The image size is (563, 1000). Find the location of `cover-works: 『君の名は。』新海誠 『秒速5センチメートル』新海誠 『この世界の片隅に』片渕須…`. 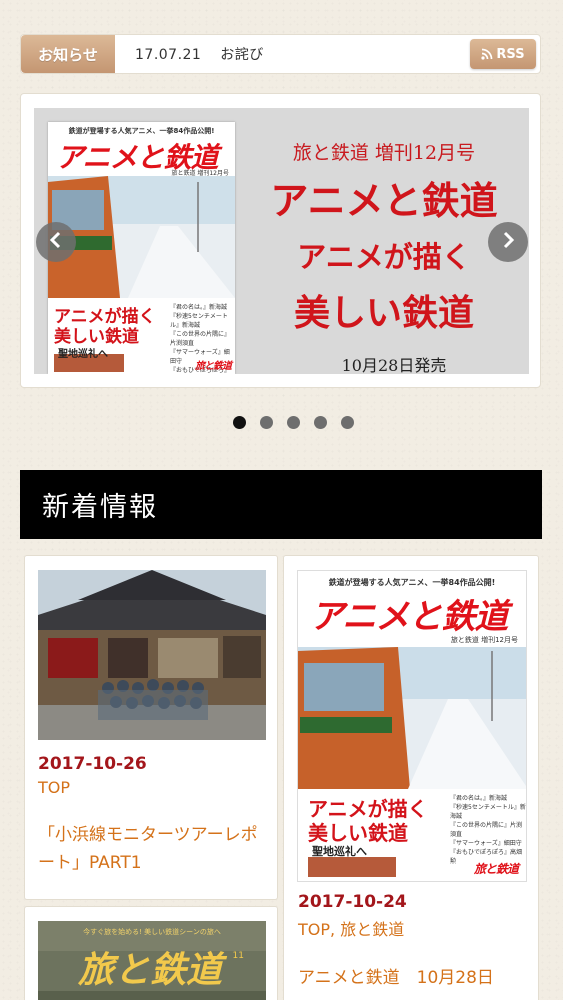

cover-works: 『君の名は。』新海誠 『秒速5センチメートル』新海誠 『この世界の片隅に』片渕須… is located at coordinates (488, 830).